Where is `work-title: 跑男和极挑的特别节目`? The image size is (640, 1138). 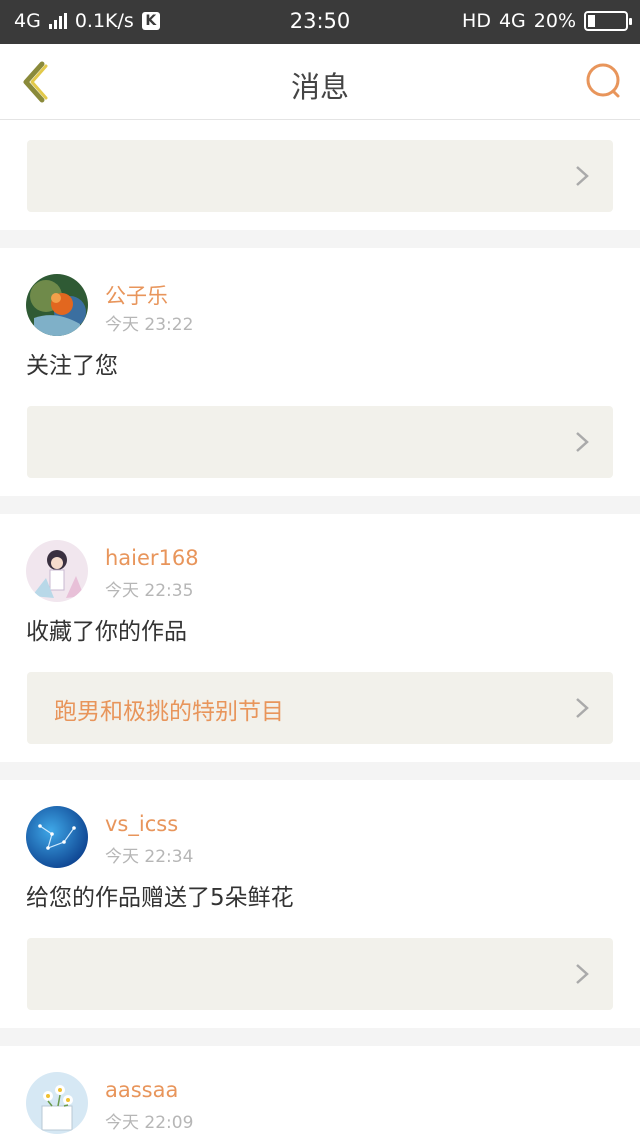
work-title: 跑男和极挑的特别节目 is located at coordinates (169, 712).